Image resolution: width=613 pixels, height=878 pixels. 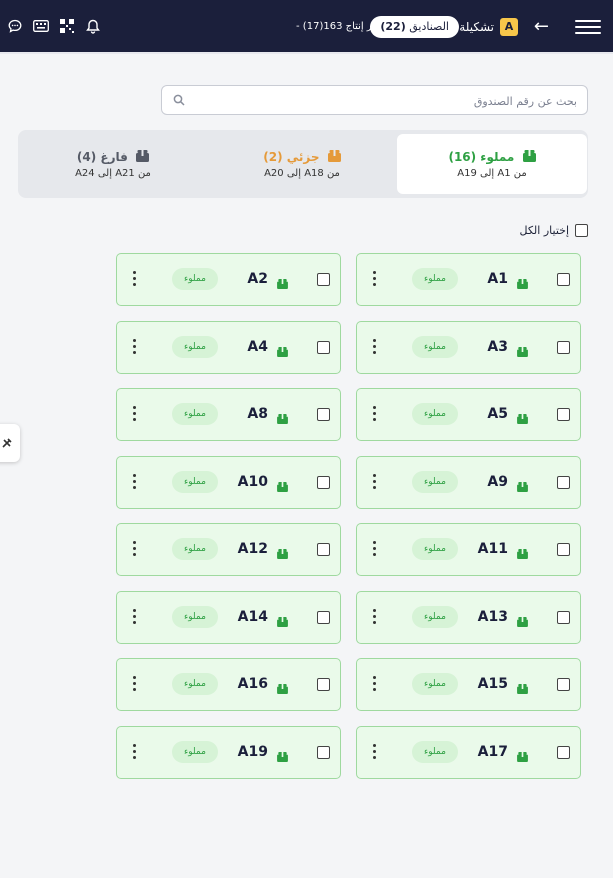 What do you see at coordinates (468, 414) in the screenshot?
I see `box-card: A5 مملوء` at bounding box center [468, 414].